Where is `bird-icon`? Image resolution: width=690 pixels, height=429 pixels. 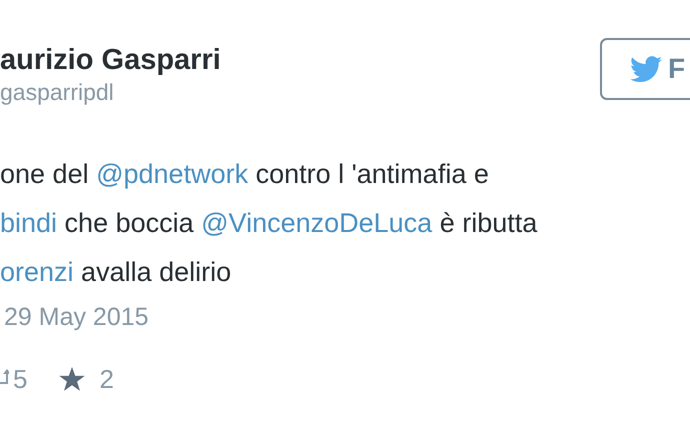
bird-icon is located at coordinates (646, 69).